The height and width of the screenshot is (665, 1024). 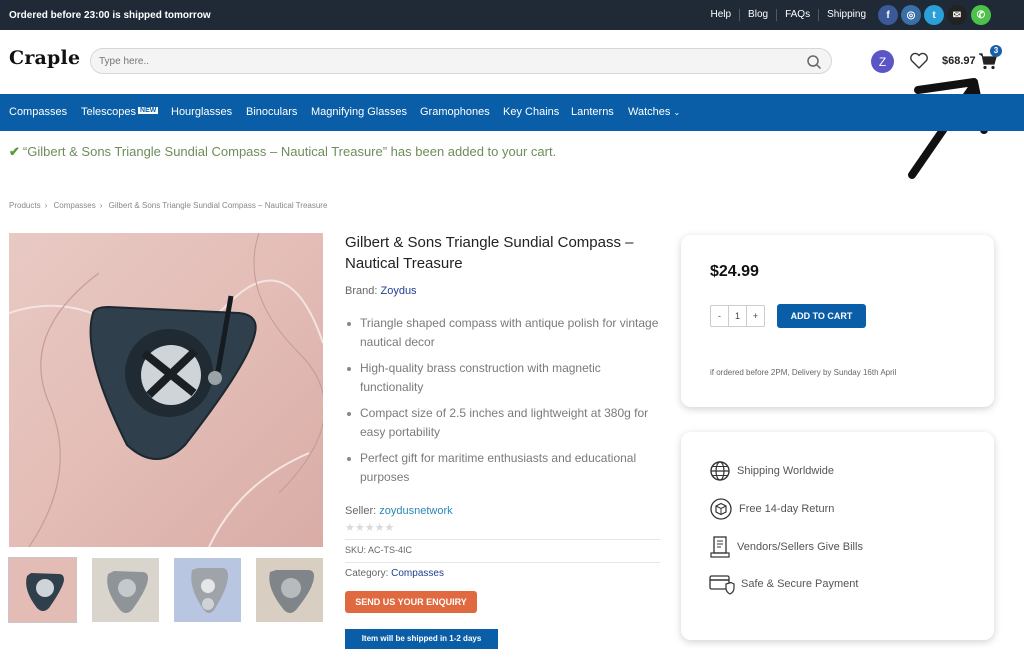 What do you see at coordinates (14, 151) in the screenshot?
I see `check-icon: ✔` at bounding box center [14, 151].